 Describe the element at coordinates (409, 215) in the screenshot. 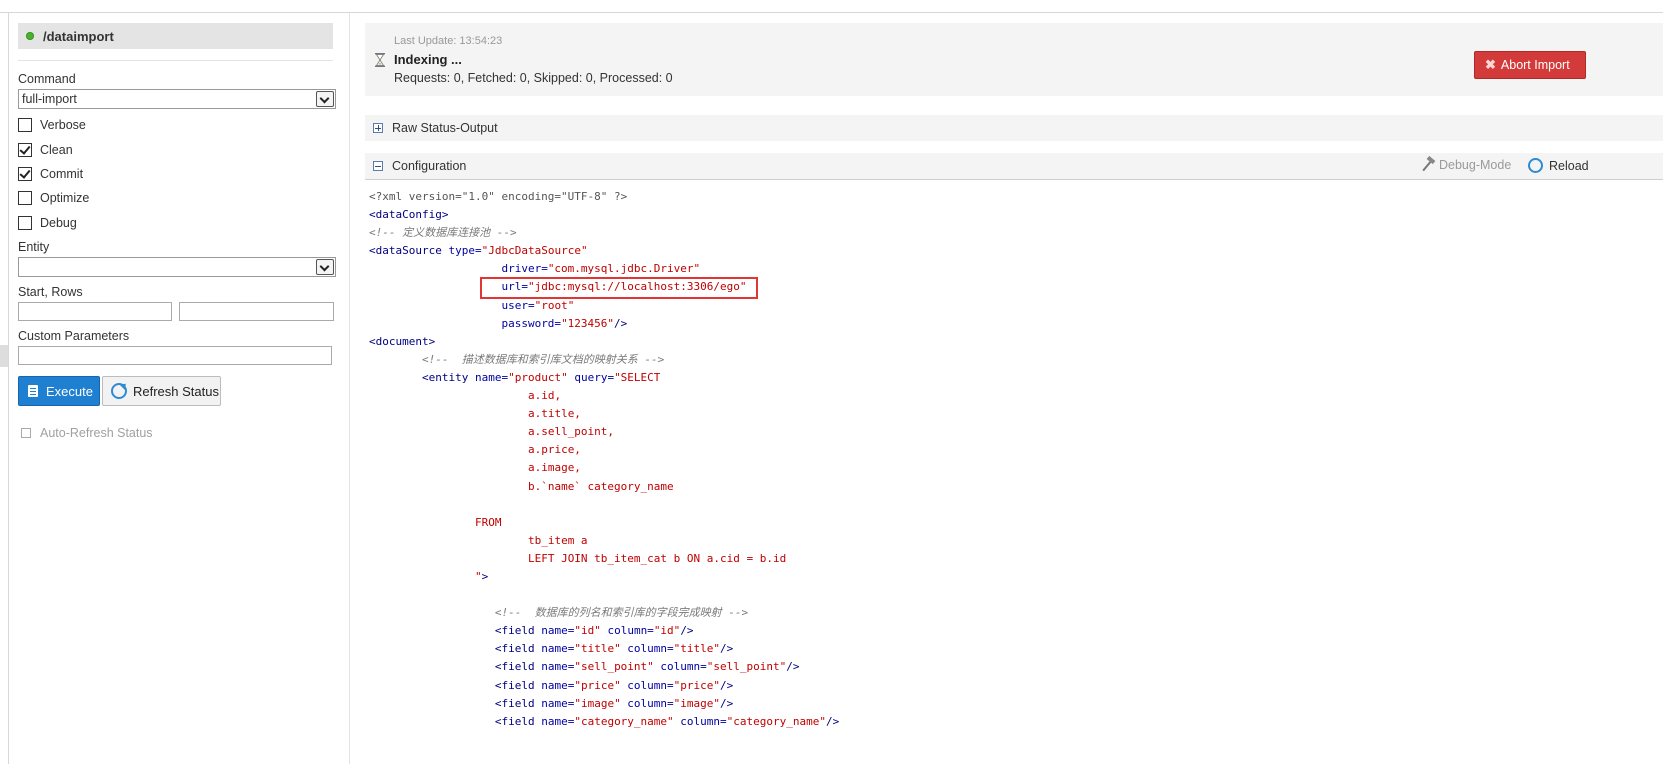

I see `code-token: <dataConfig>` at that location.